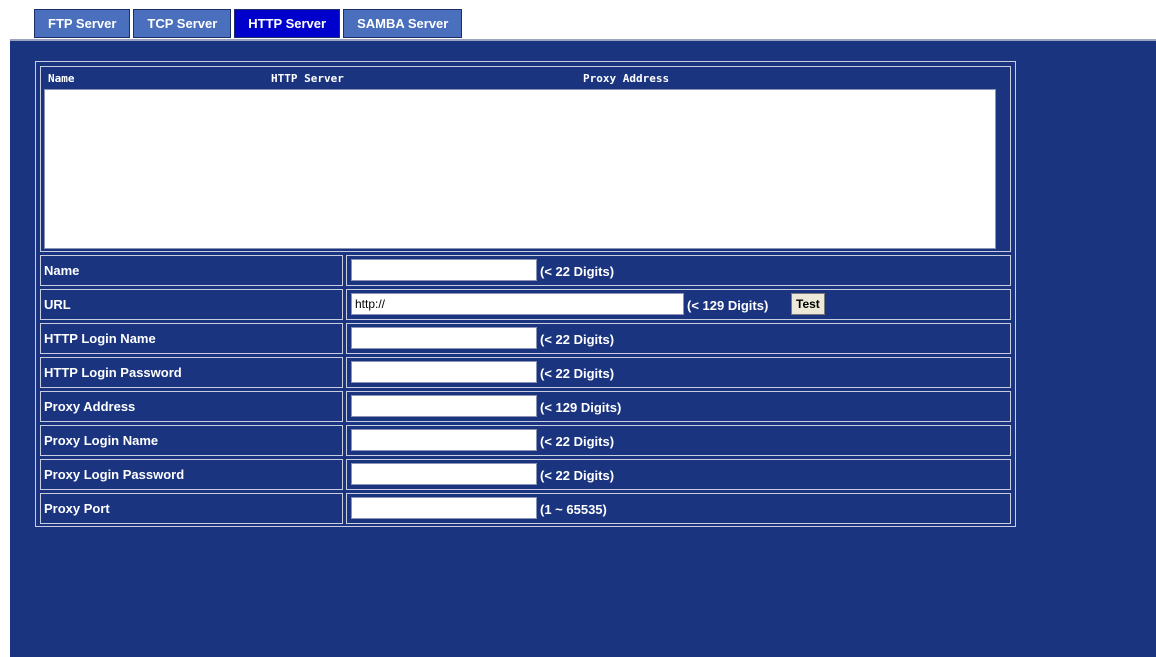 This screenshot has width=1156, height=657. I want to click on url-cell: (< 129 Digits) Test, so click(678, 304).